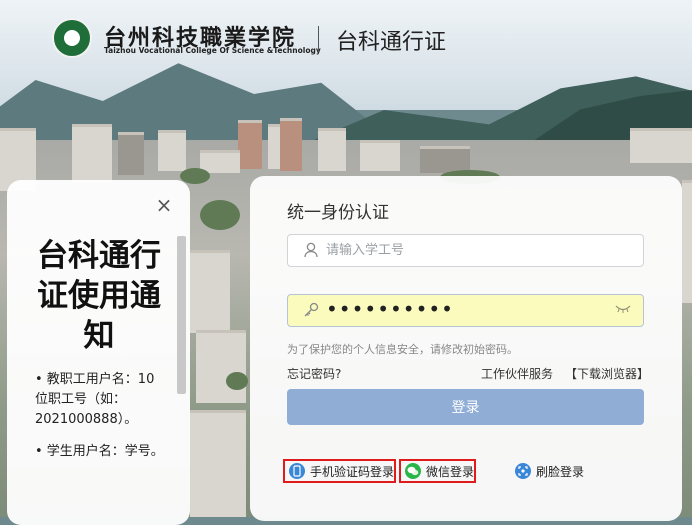 The height and width of the screenshot is (525, 692). I want to click on download-browser-link: 【下载浏览器】, so click(607, 373).